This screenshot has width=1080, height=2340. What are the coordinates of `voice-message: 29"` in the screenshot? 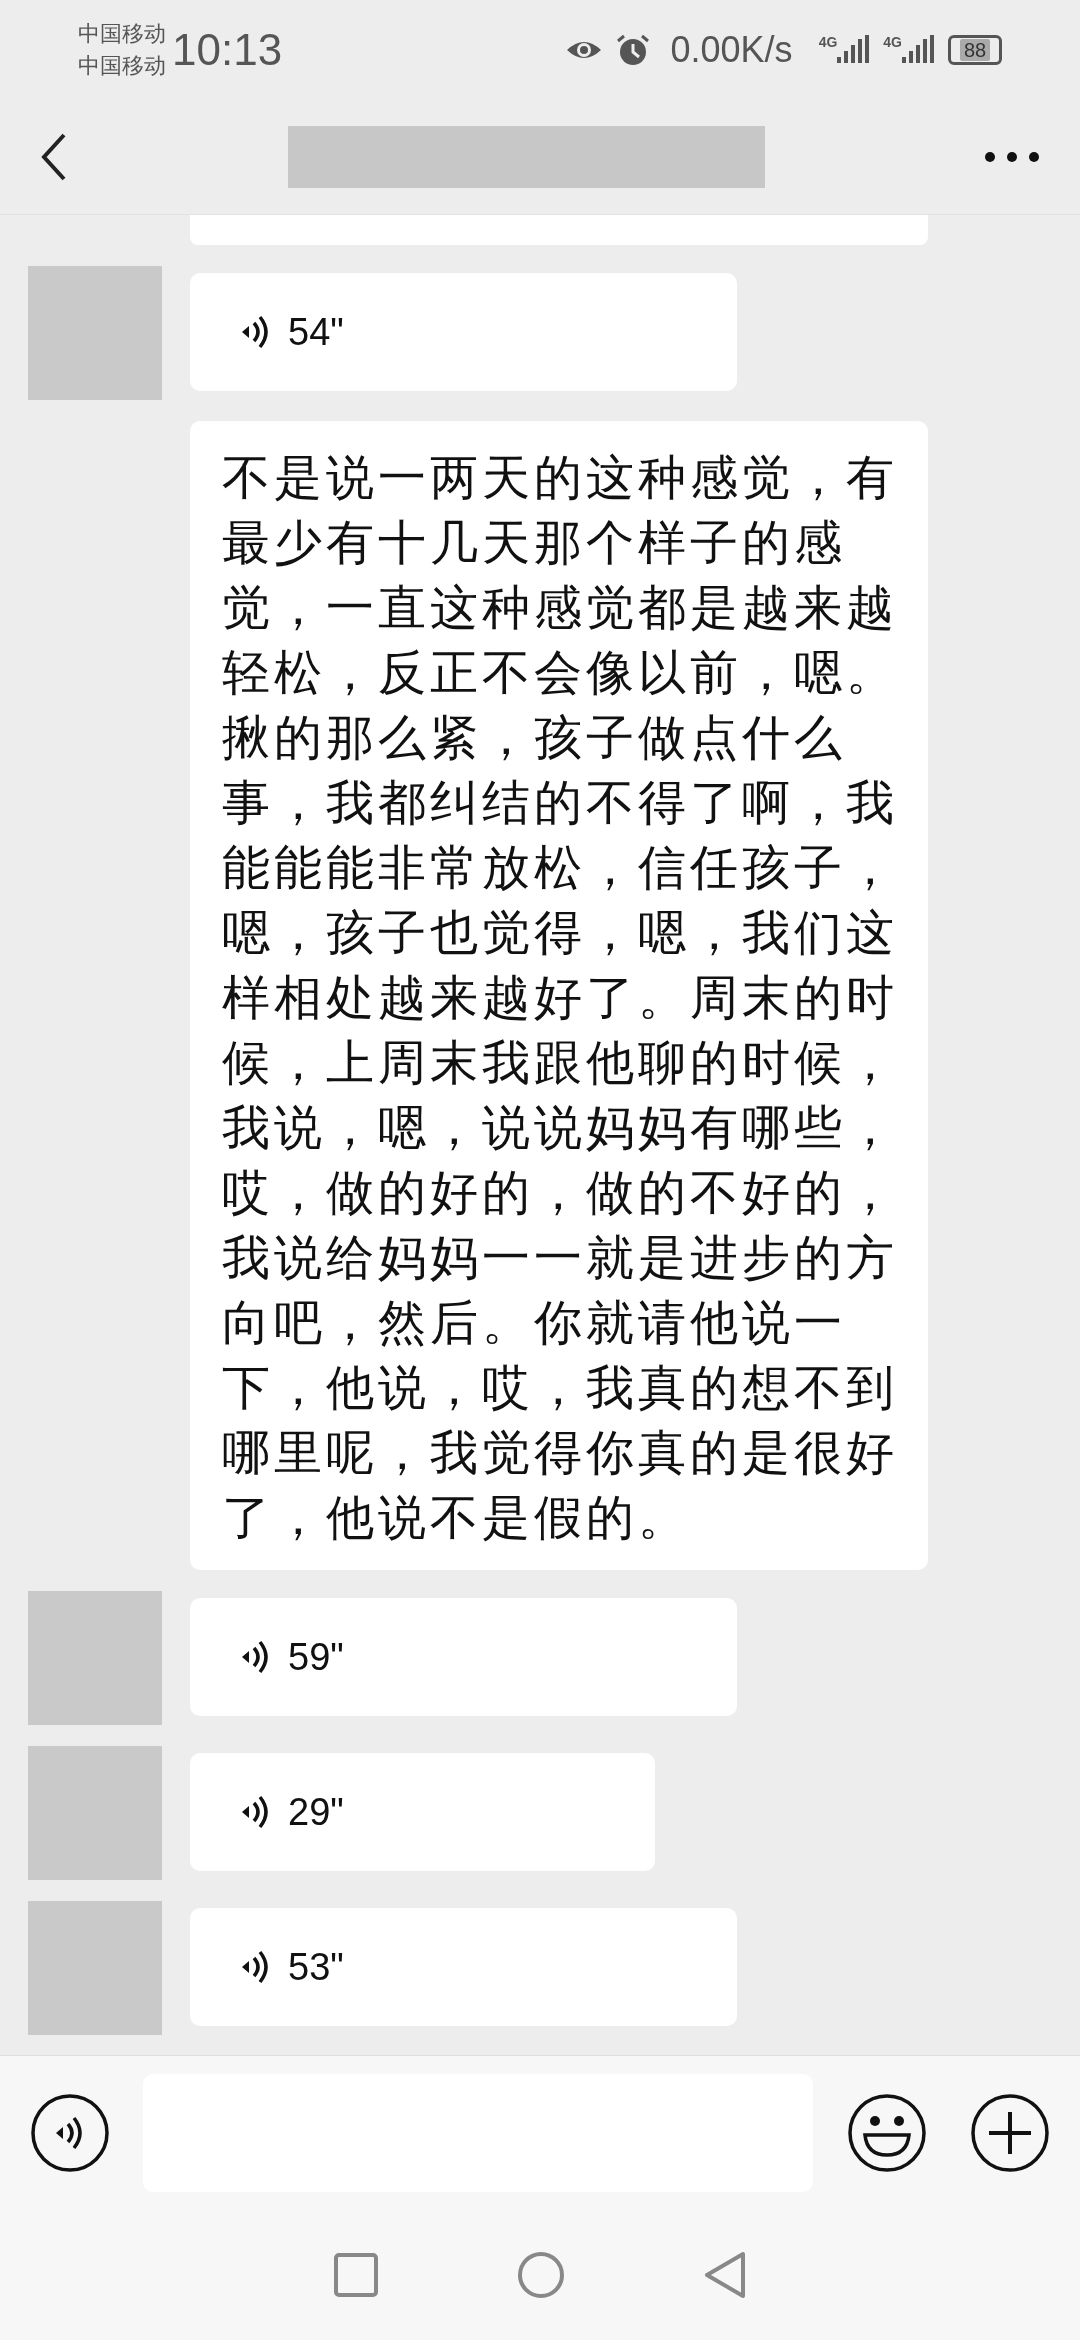 It's located at (423, 1812).